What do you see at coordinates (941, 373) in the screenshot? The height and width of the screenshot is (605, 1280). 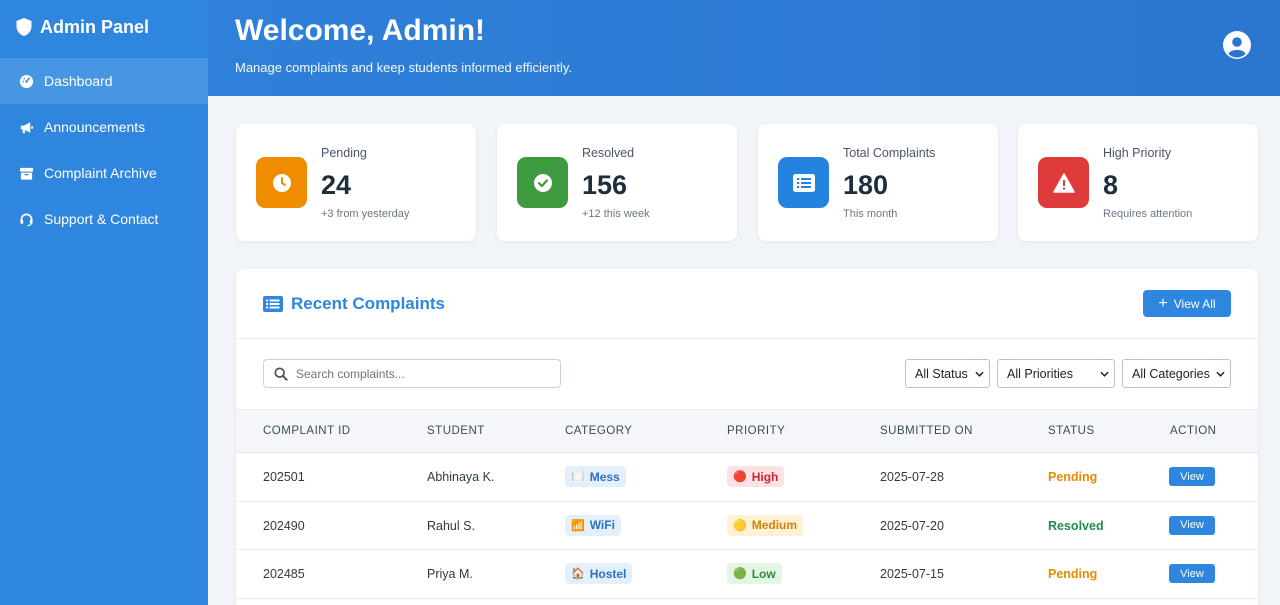 I see `select-value: All Status` at bounding box center [941, 373].